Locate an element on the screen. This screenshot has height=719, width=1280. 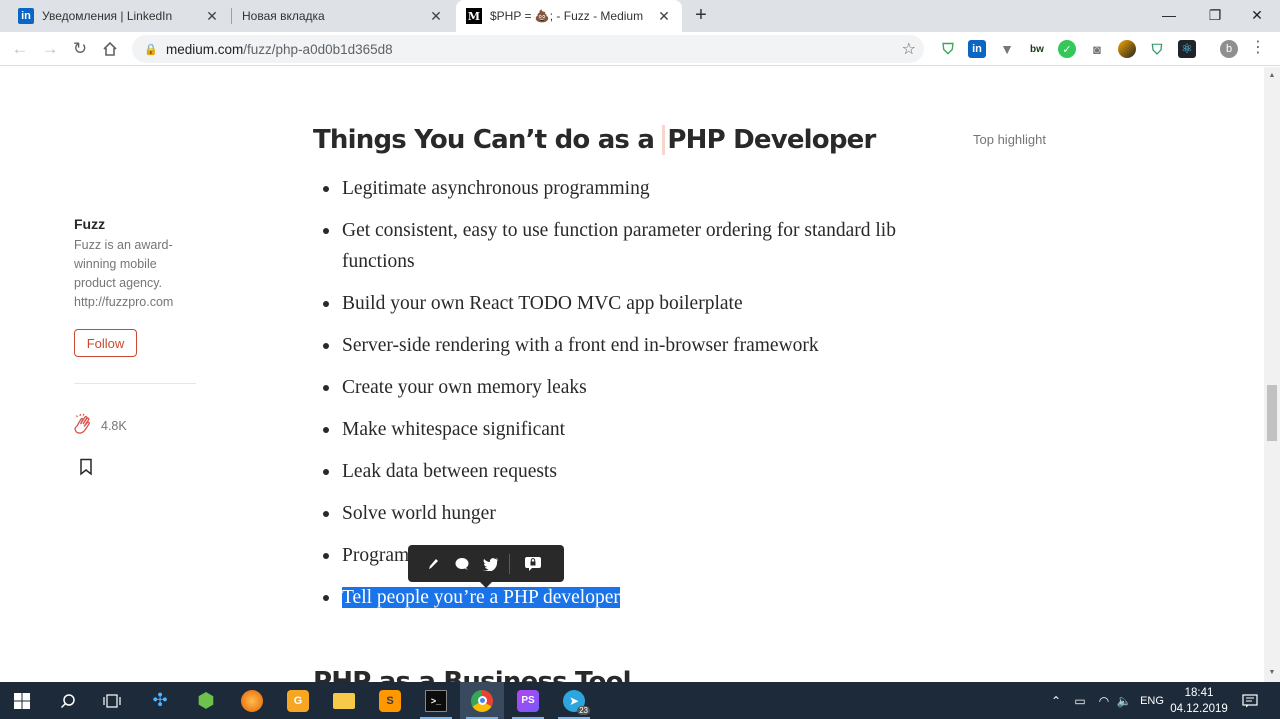
lock-icon: 🔒 is located at coordinates (151, 49).